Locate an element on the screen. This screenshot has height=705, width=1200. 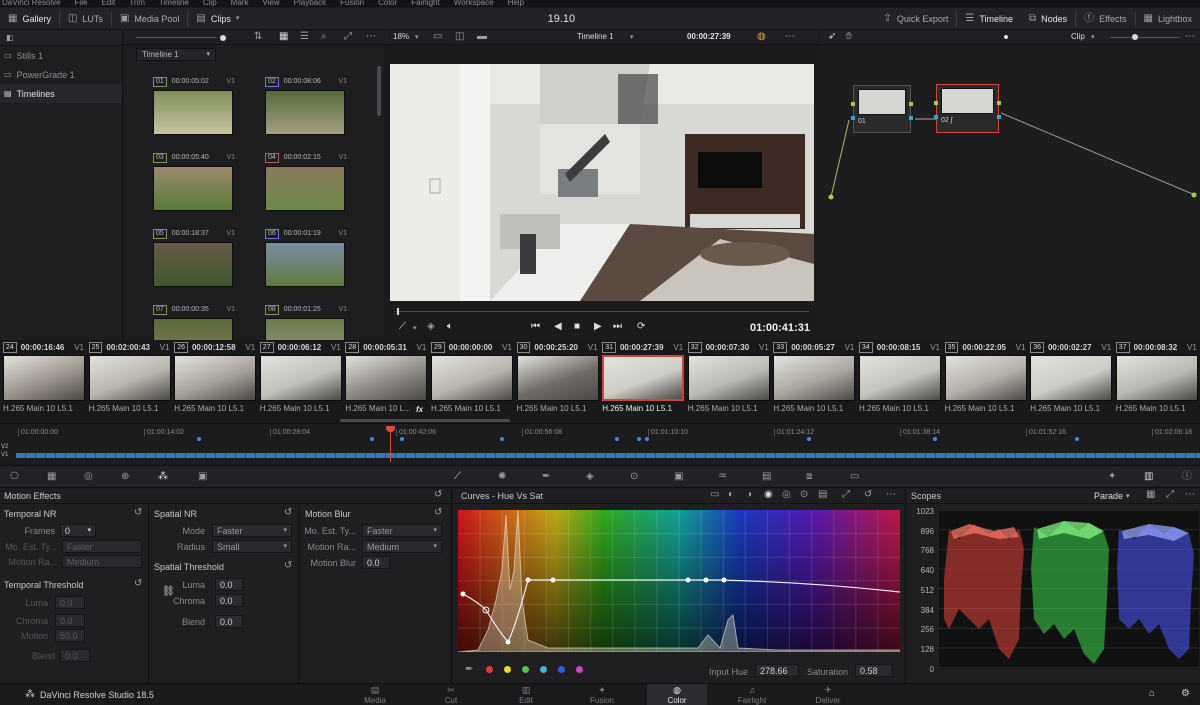
sizing-icon: ⧈ is located at coordinates (809, 477).